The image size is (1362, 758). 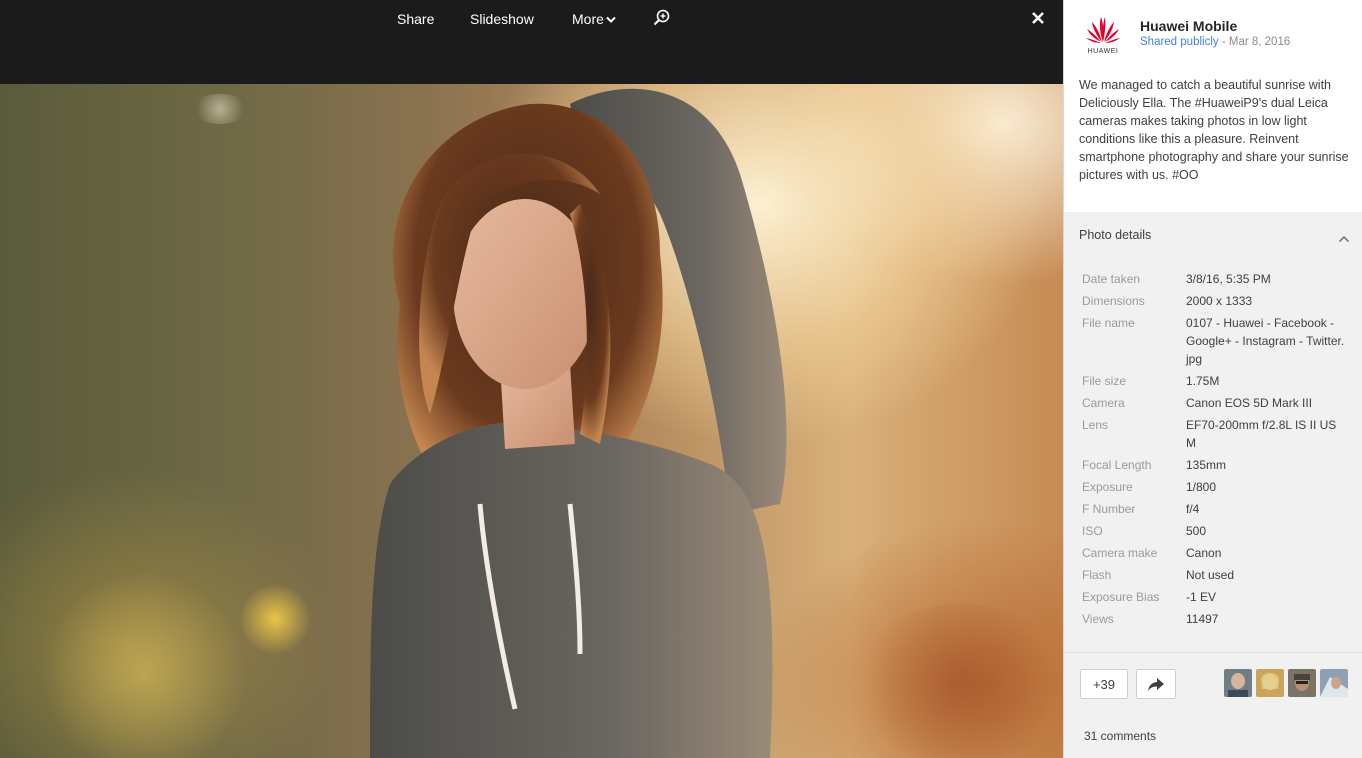 What do you see at coordinates (1193, 509) in the screenshot?
I see `photo-detail-value: f/4` at bounding box center [1193, 509].